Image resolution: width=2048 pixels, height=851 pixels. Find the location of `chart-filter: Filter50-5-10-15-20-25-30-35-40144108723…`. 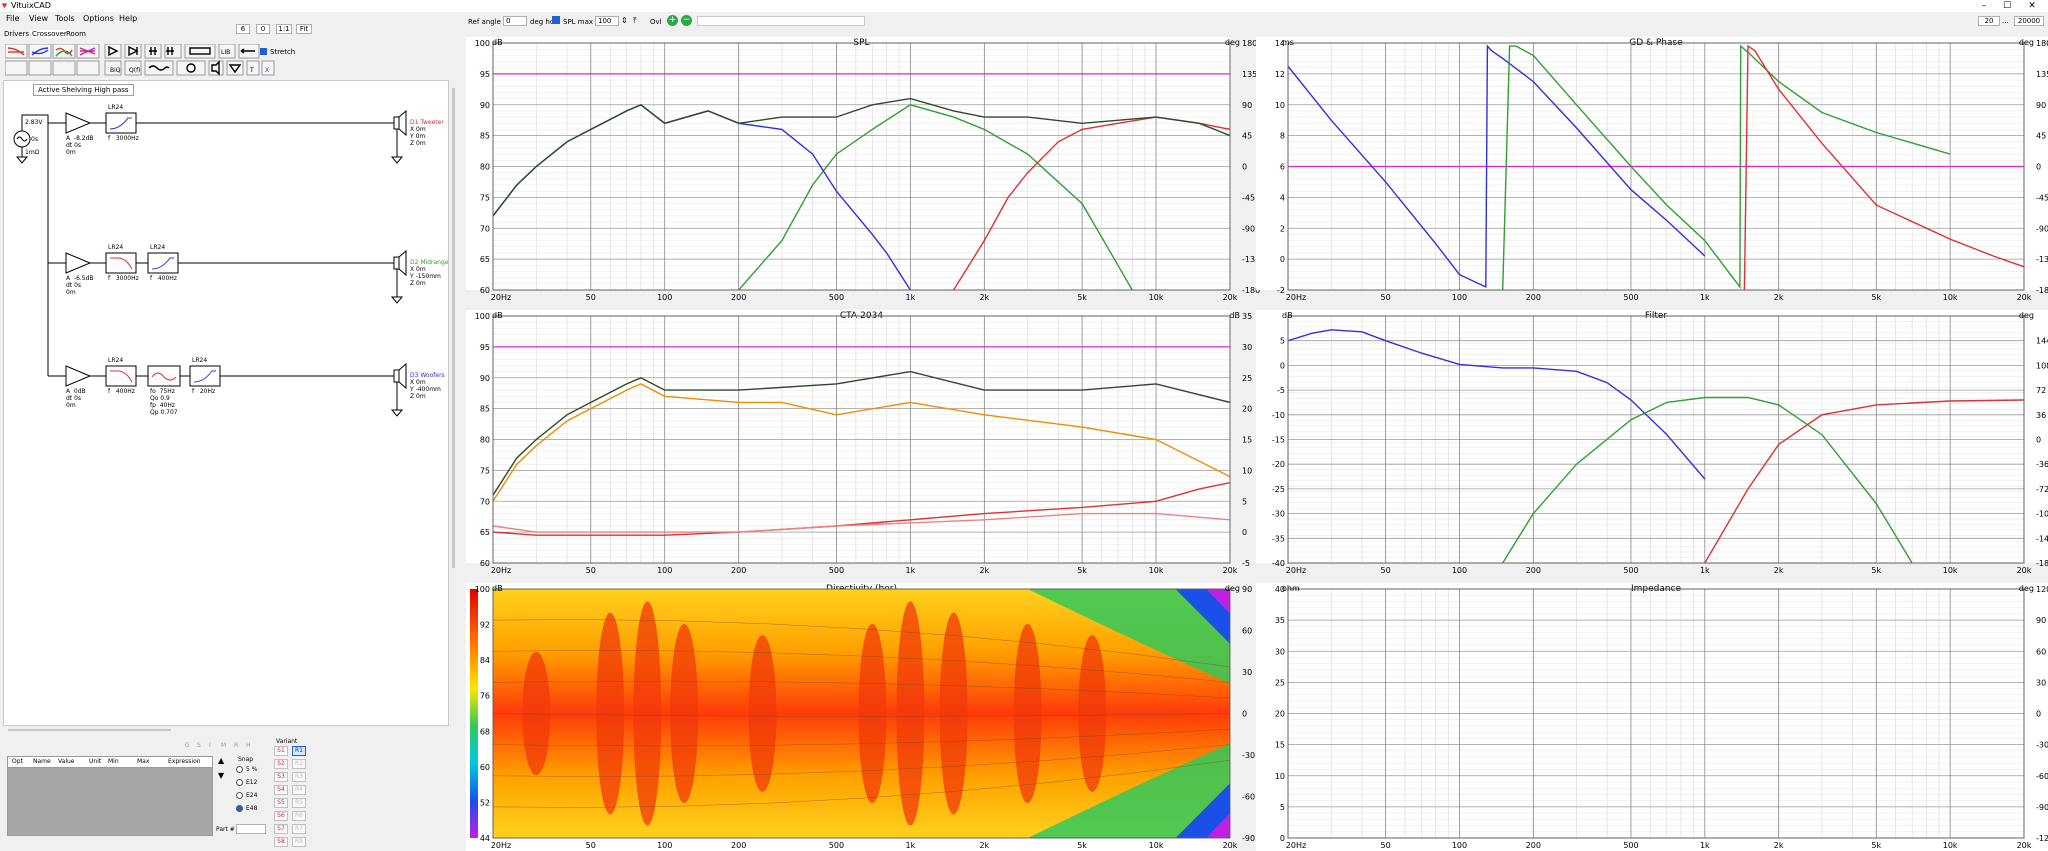

chart-filter: Filter50-5-10-15-20-25-30-35-40144108723… is located at coordinates (1652, 442).